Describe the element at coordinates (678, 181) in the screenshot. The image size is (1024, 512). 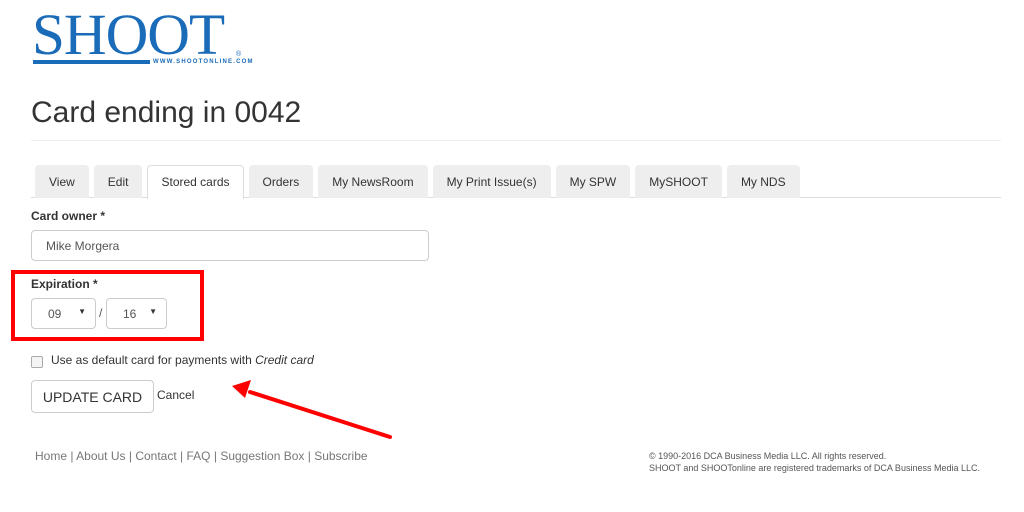
I see `tab-myshoot: MySHOOT` at that location.